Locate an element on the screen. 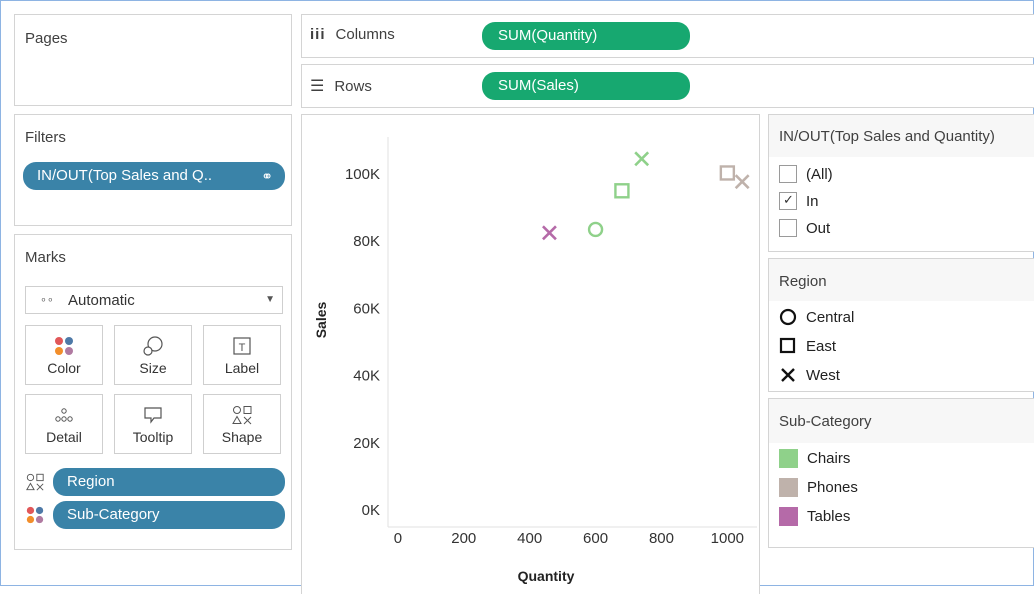  tooltip-button-label: Tooltip is located at coordinates (153, 437).